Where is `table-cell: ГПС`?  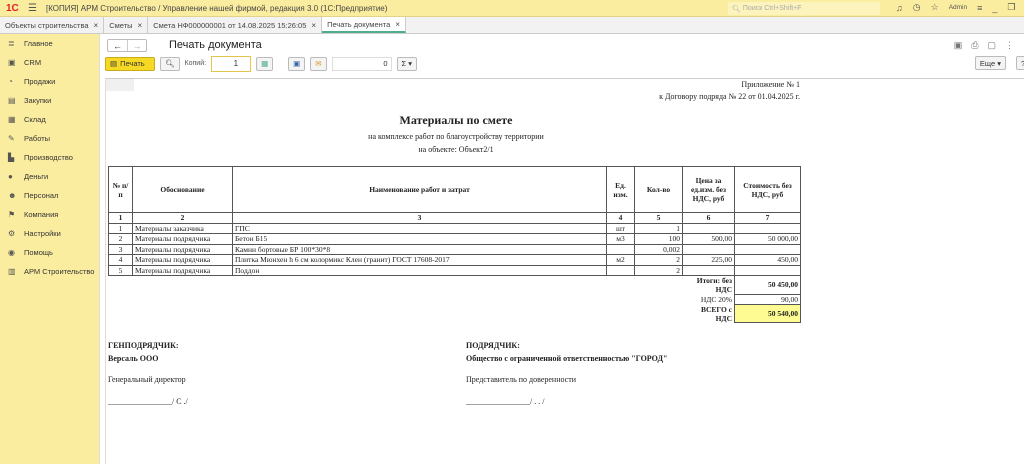 table-cell: ГПС is located at coordinates (419, 228).